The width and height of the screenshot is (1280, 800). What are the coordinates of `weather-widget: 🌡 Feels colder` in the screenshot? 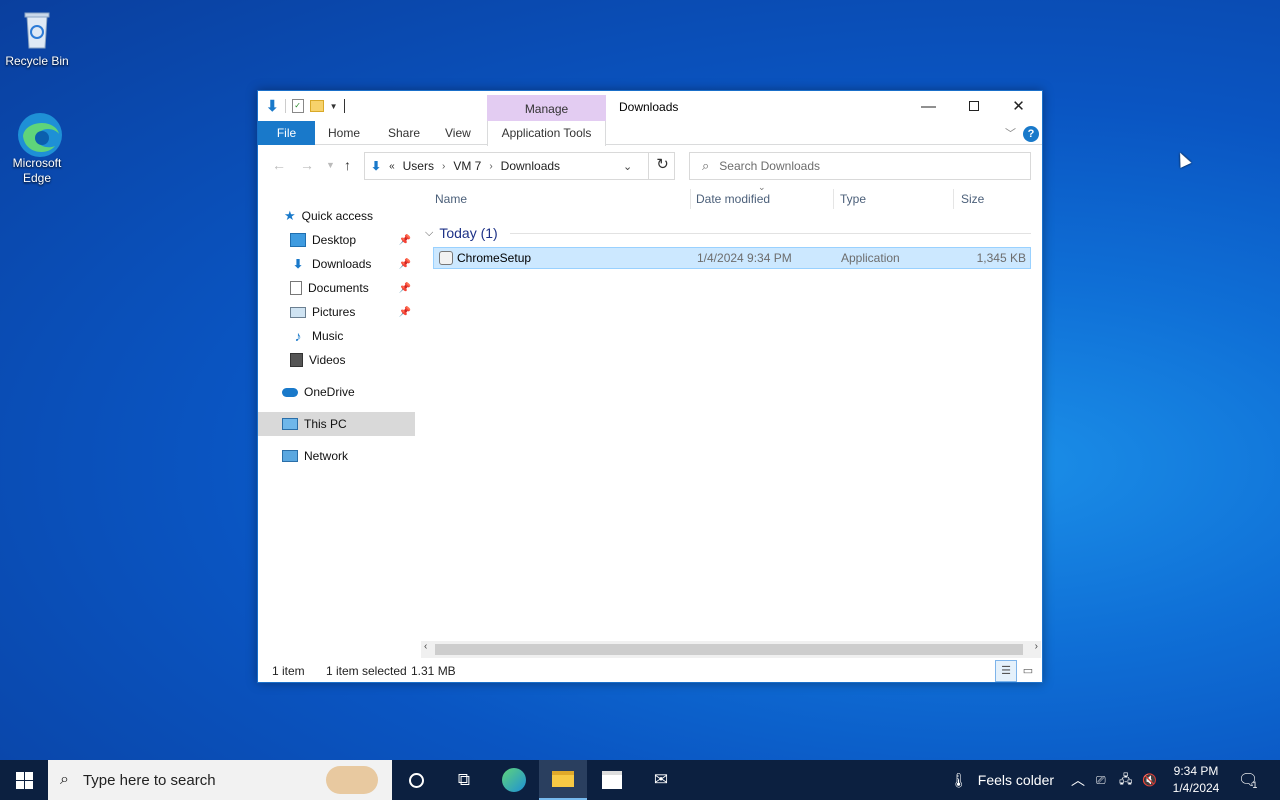 It's located at (1002, 780).